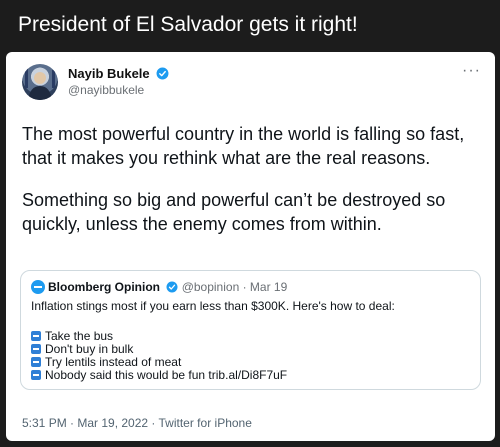 This screenshot has height=447, width=500. Describe the element at coordinates (38, 287) in the screenshot. I see `bloomberg-logo-icon` at that location.